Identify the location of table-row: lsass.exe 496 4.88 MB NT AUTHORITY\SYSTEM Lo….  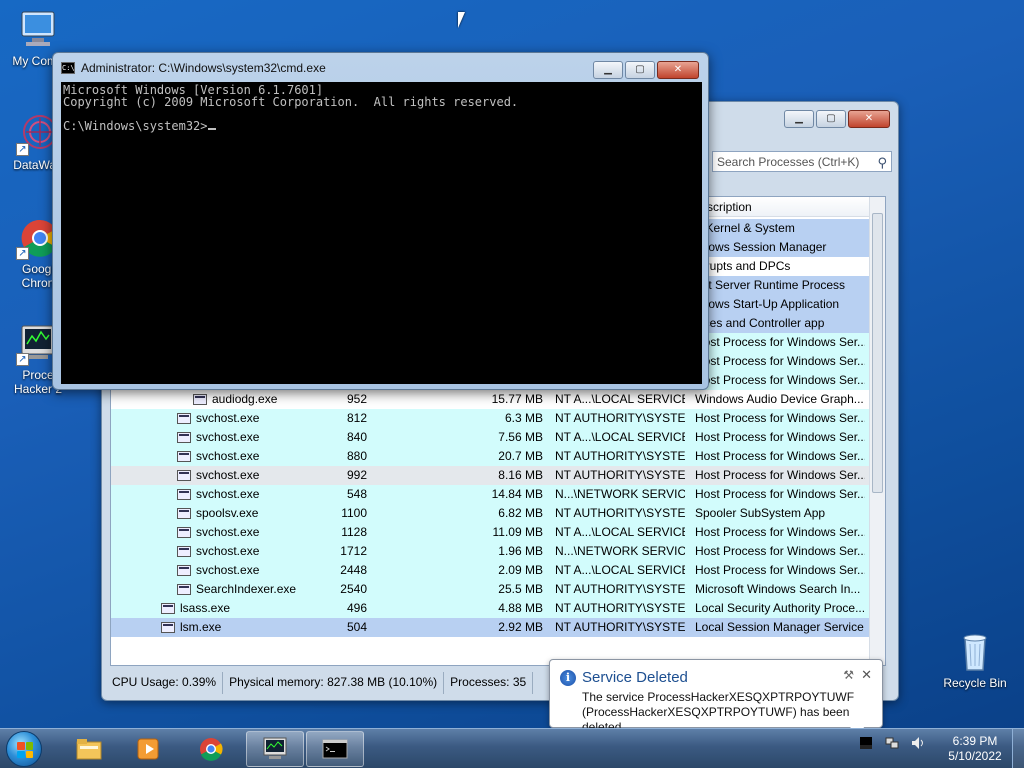
(491, 608).